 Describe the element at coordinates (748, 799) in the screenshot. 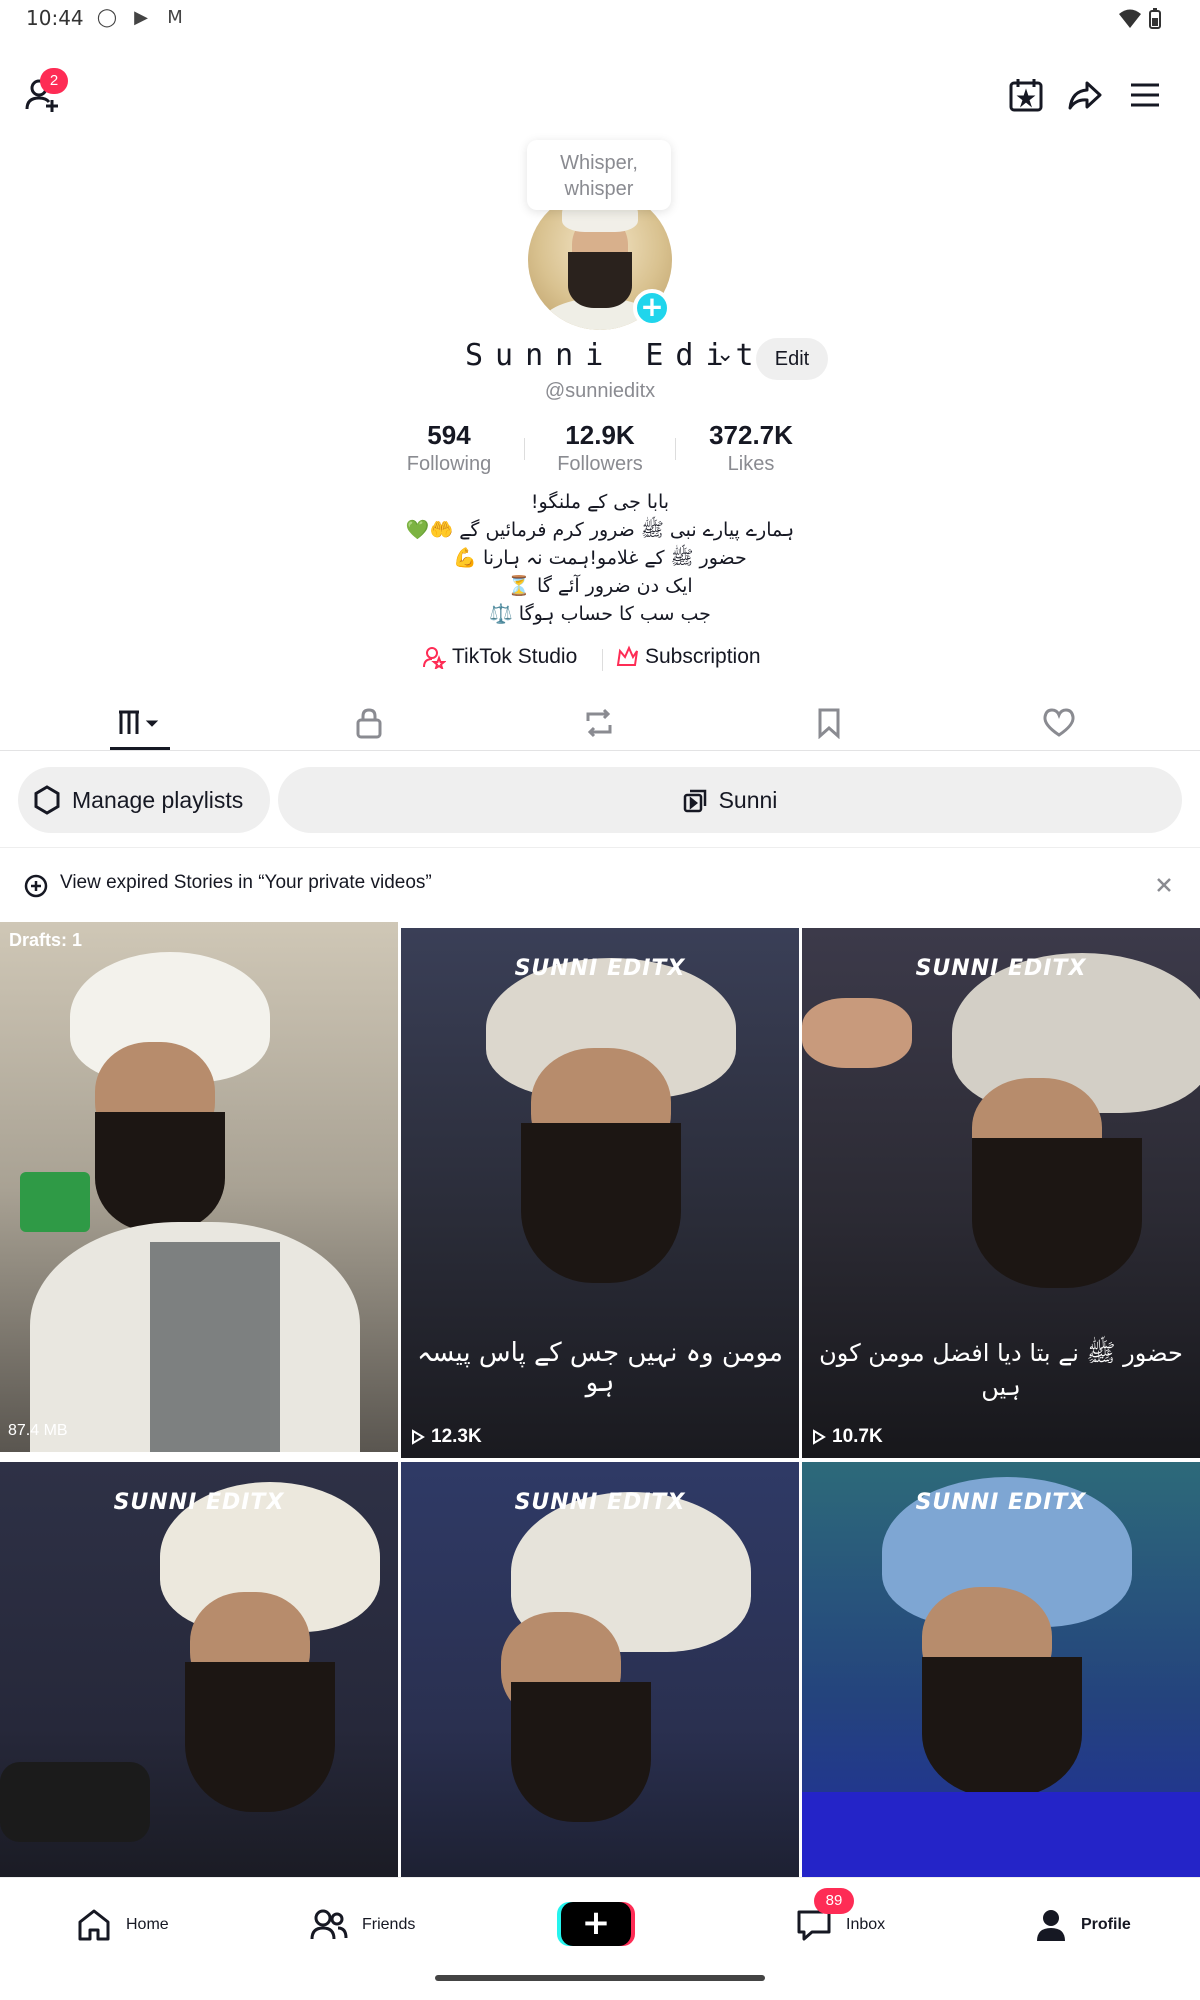

I see `playlist-label: Sunni` at that location.